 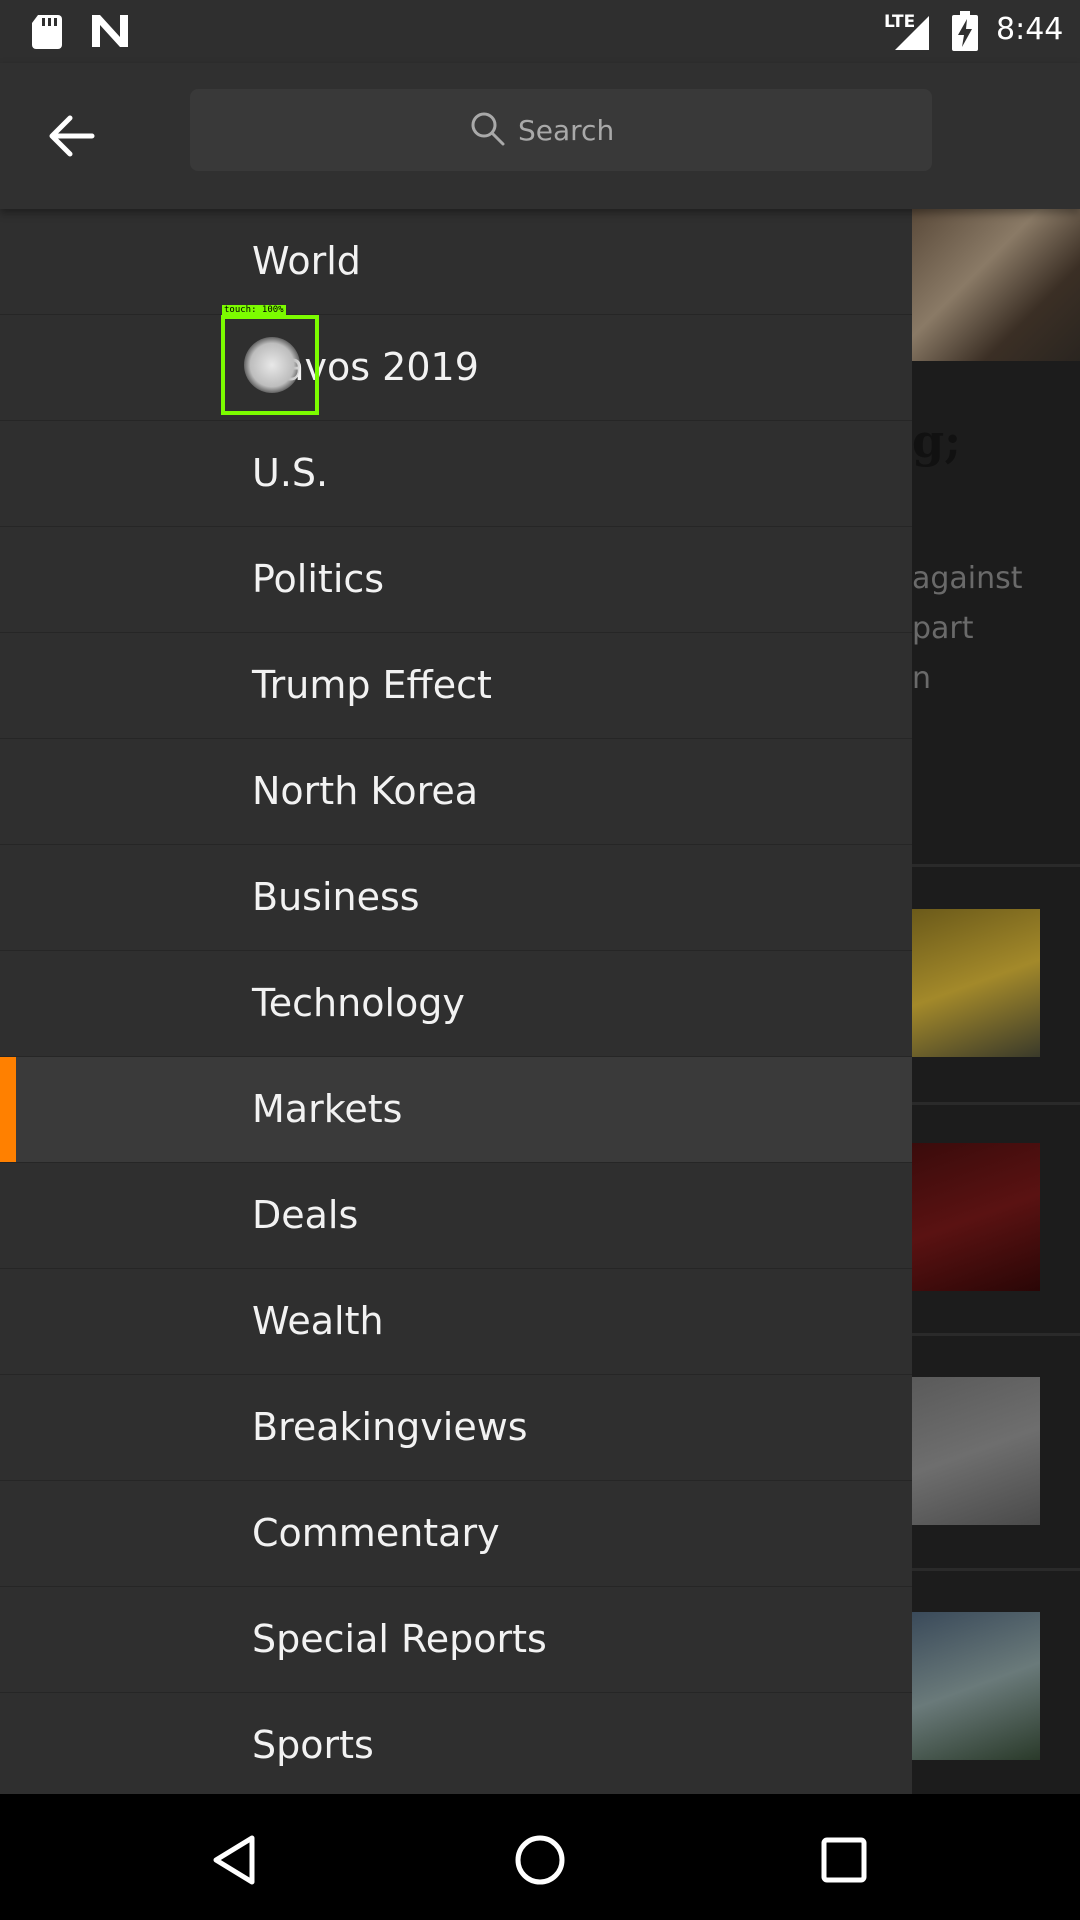 What do you see at coordinates (456, 580) in the screenshot?
I see `menu-item-politics: Politics` at bounding box center [456, 580].